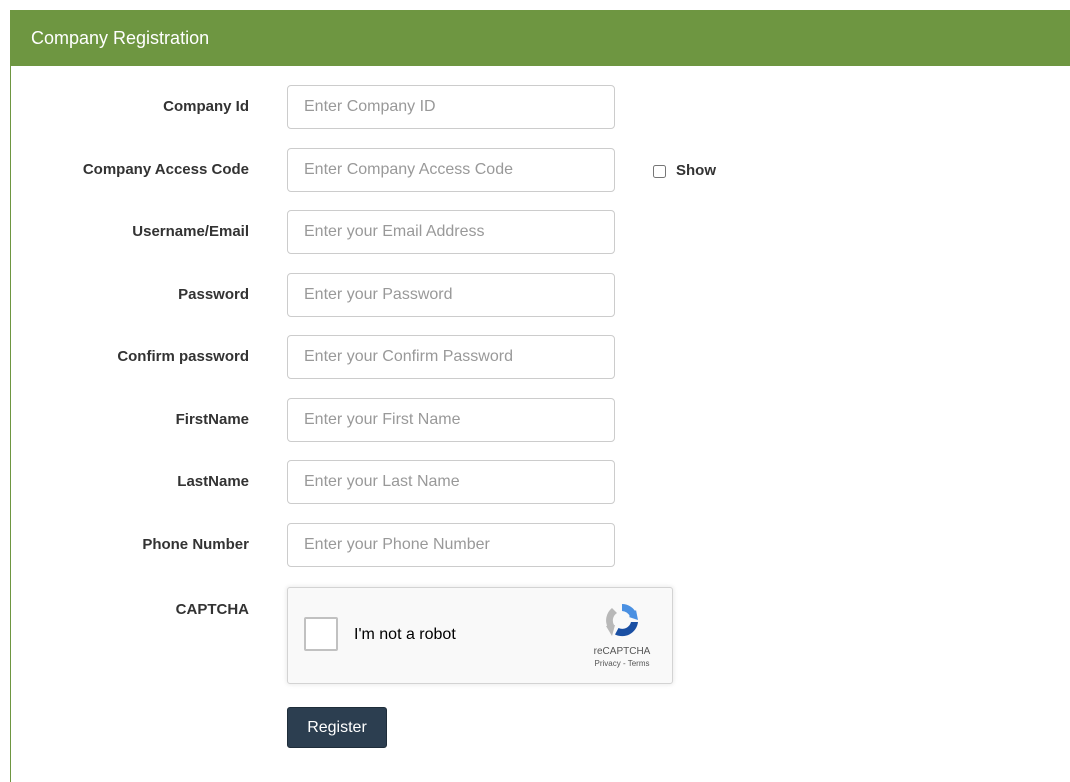 The height and width of the screenshot is (782, 1070). I want to click on panel-header: Company Registration, so click(540, 38).